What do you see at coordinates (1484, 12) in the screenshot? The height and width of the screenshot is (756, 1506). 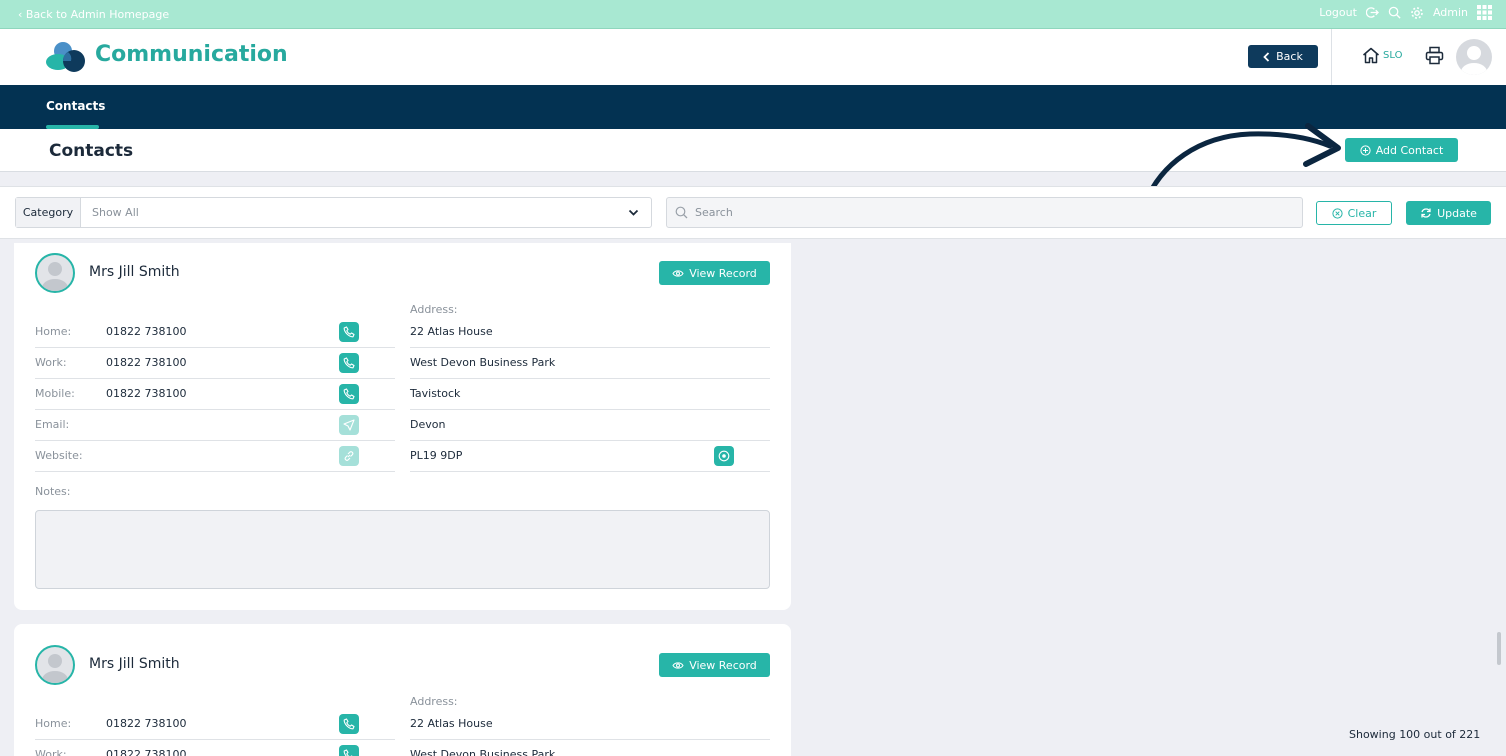 I see `apps-grid-icon` at bounding box center [1484, 12].